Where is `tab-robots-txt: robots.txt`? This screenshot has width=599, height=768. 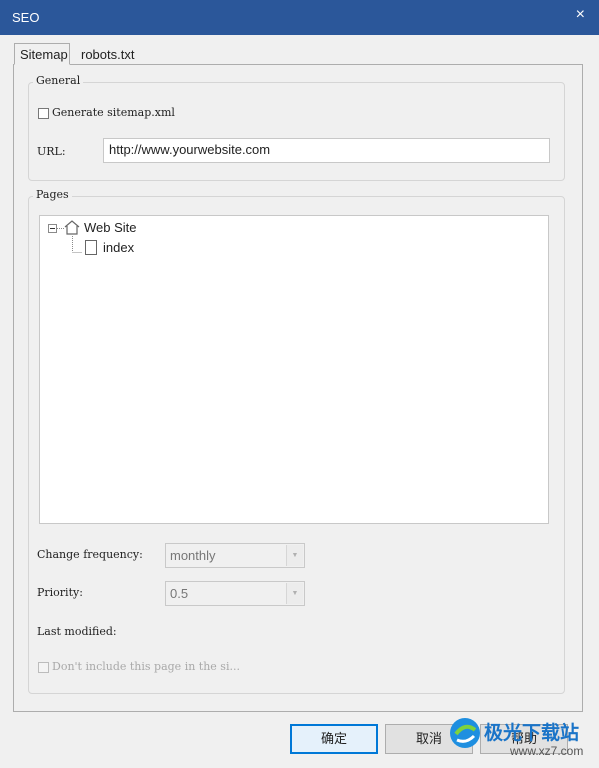
tab-robots-txt: robots.txt is located at coordinates (107, 55).